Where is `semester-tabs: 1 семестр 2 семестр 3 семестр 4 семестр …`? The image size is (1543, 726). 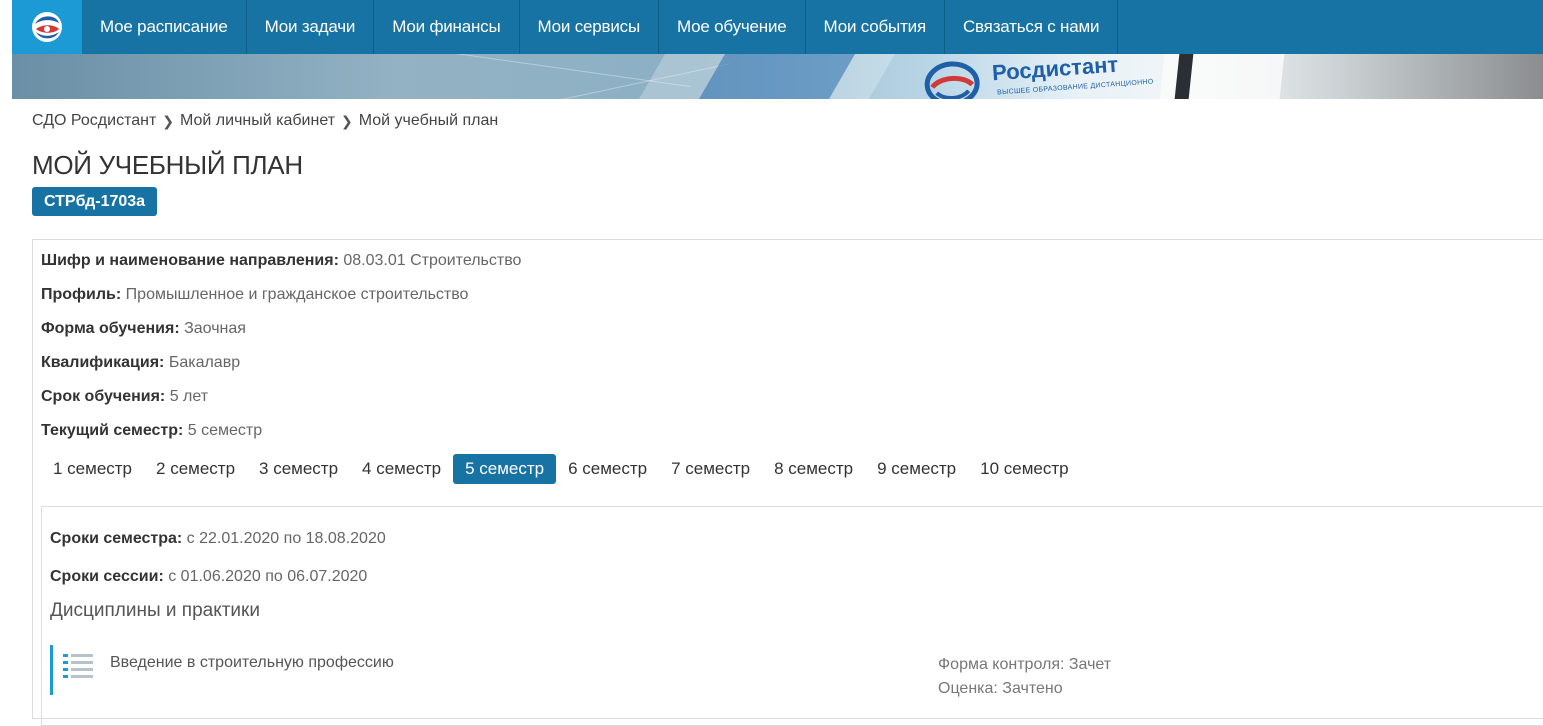
semester-tabs: 1 семестр 2 семестр 3 семестр 4 семестр … is located at coordinates (561, 469).